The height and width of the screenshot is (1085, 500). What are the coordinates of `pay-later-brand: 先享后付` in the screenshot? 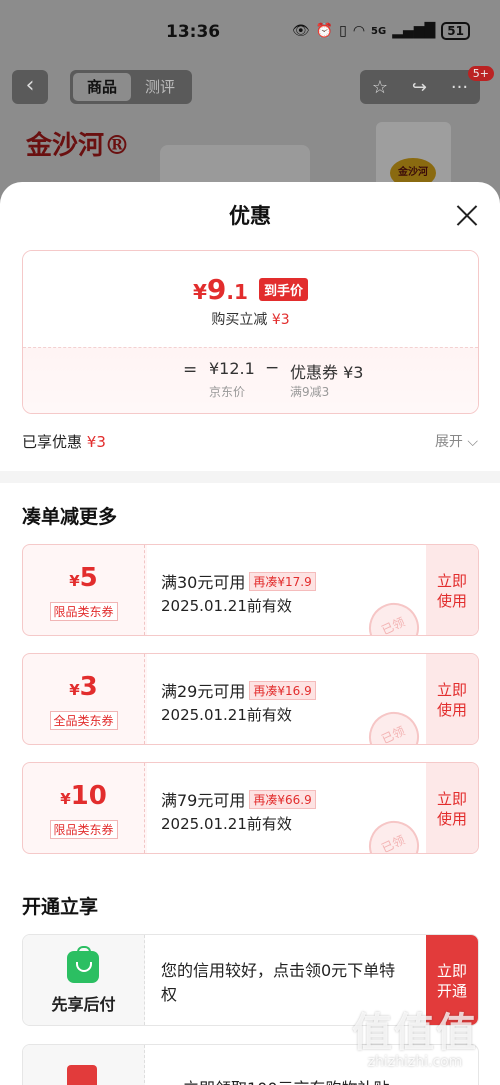 It's located at (84, 980).